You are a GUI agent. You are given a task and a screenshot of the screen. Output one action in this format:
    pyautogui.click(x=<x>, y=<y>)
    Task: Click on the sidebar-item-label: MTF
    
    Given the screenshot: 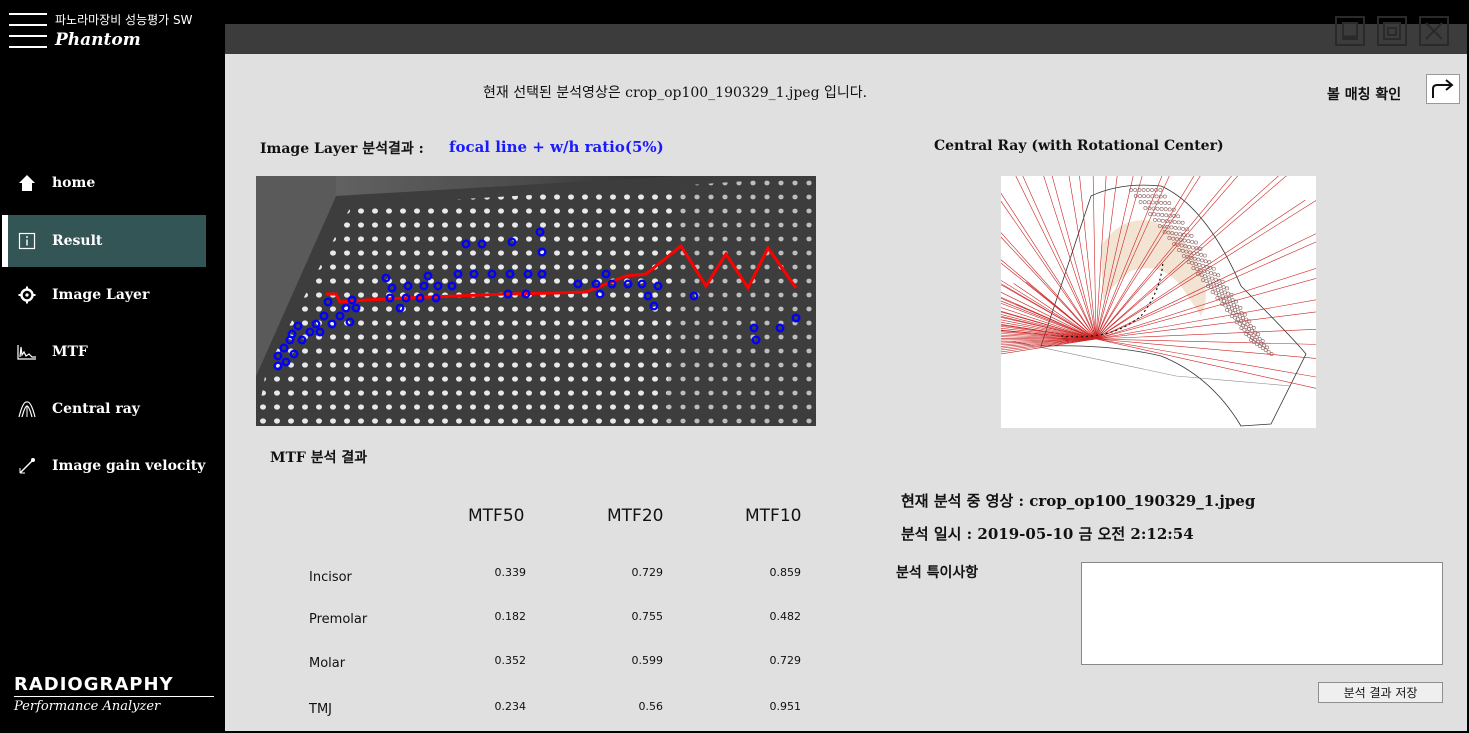 What is the action you would take?
    pyautogui.click(x=70, y=352)
    